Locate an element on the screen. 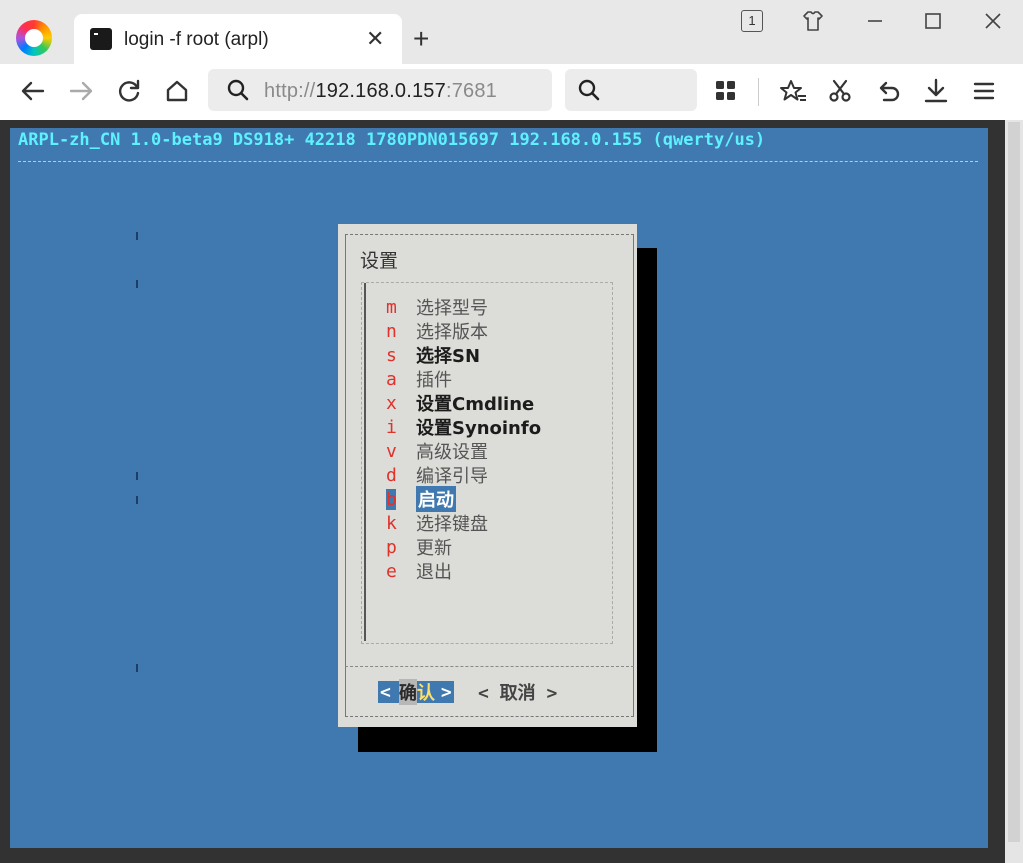 This screenshot has height=863, width=1023. menu-label: 插件 is located at coordinates (434, 380).